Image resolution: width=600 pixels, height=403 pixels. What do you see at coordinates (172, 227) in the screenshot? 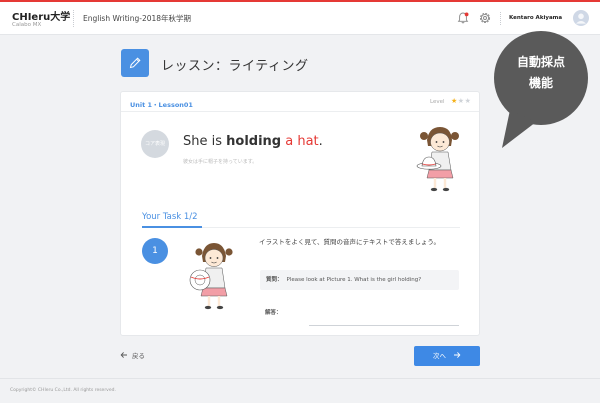
I see `task-underline` at bounding box center [172, 227].